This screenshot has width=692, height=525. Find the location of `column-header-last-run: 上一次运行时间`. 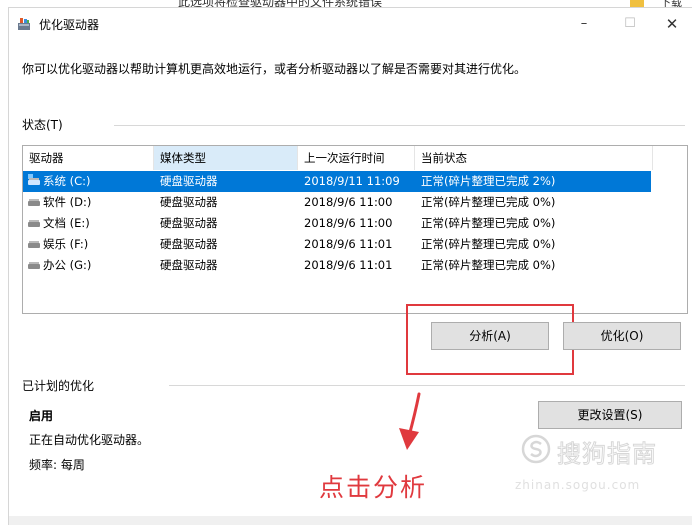

column-header-last-run: 上一次运行时间 is located at coordinates (356, 158).